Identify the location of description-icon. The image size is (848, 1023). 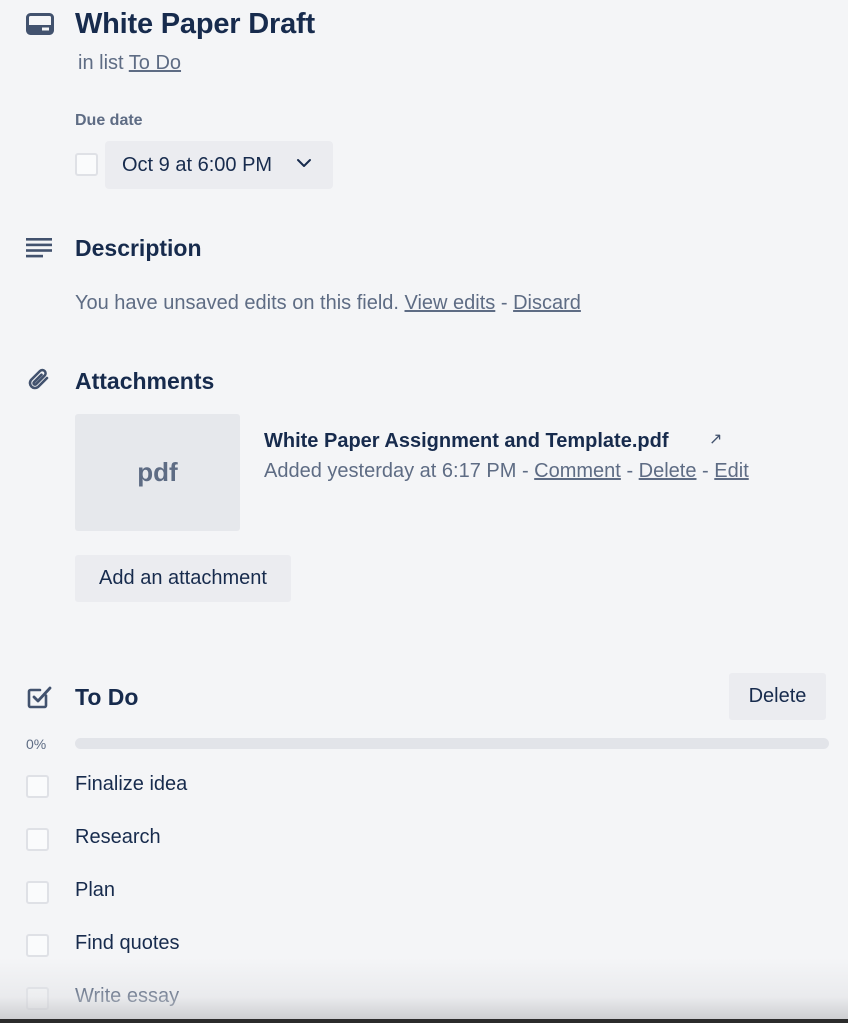
(39, 248).